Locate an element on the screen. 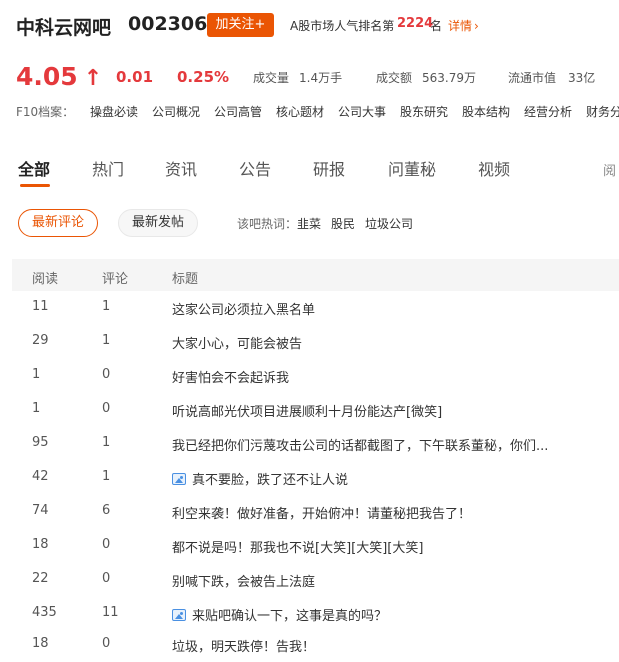 This screenshot has width=619, height=662. table-row: 22 0 别喊下跌，会被告上法庭 is located at coordinates (315, 580).